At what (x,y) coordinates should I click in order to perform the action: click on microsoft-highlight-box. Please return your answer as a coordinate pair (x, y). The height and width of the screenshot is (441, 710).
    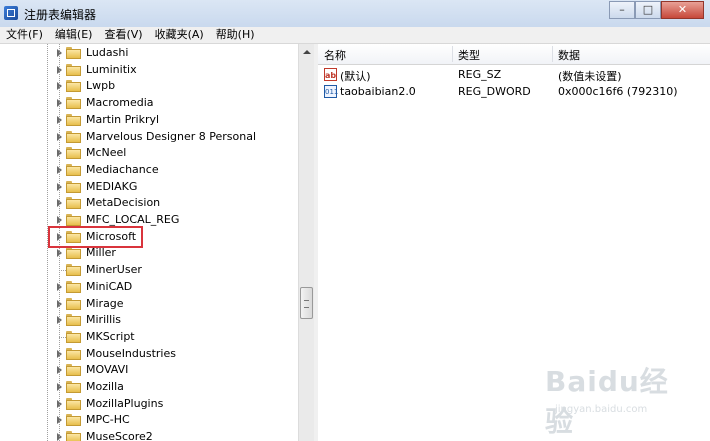
    Looking at the image, I should click on (95, 237).